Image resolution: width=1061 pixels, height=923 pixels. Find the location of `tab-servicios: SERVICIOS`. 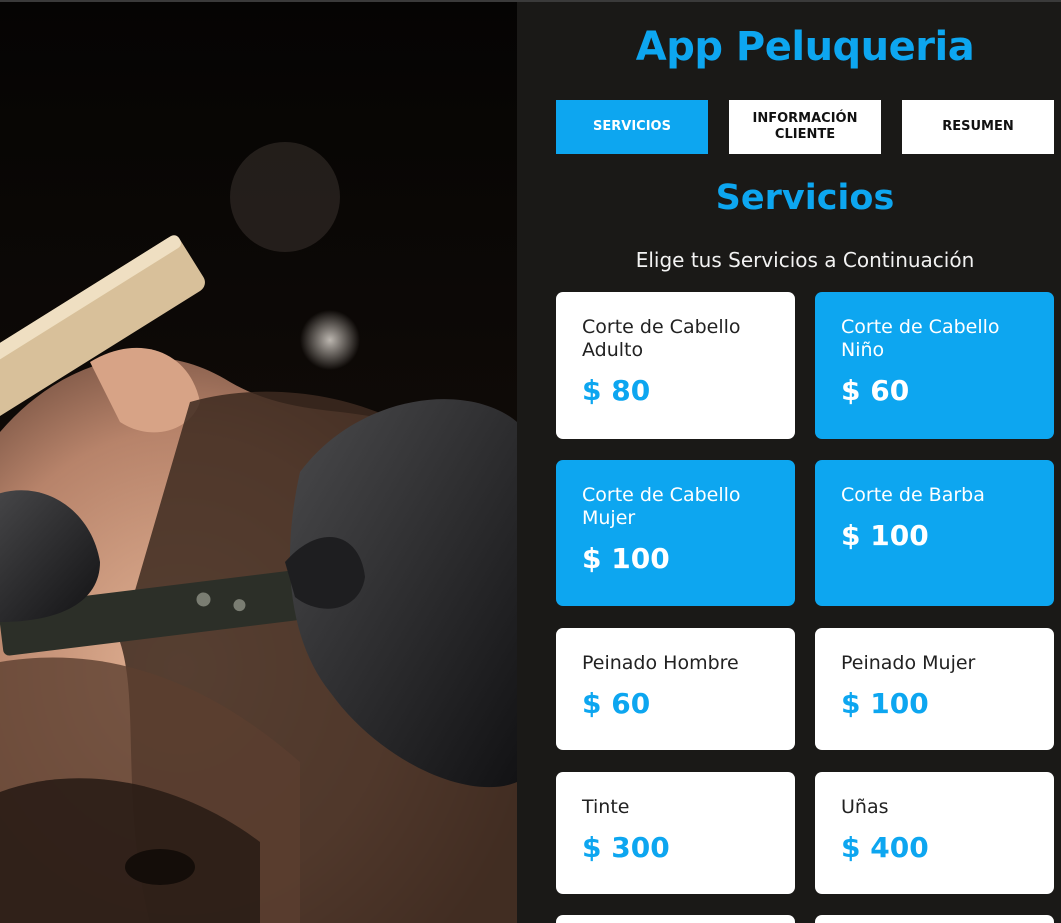

tab-servicios: SERVICIOS is located at coordinates (632, 127).